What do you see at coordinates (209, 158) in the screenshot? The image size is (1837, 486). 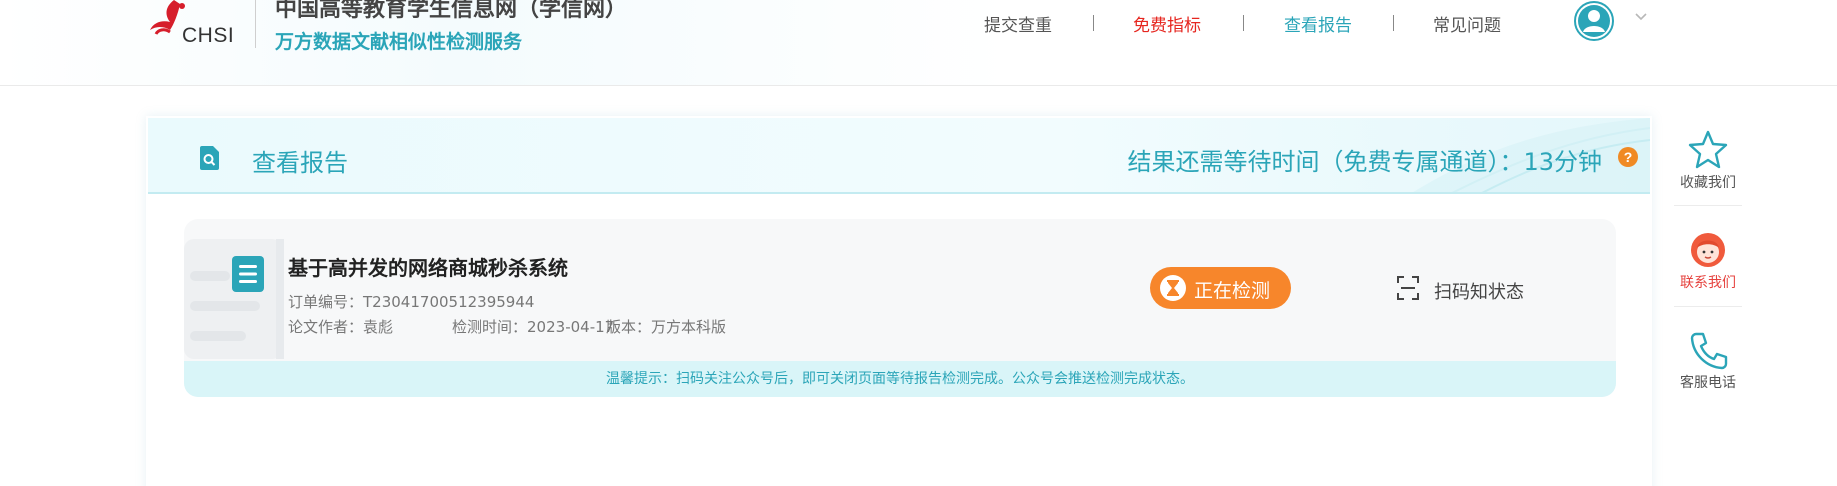 I see `report-search-icon` at bounding box center [209, 158].